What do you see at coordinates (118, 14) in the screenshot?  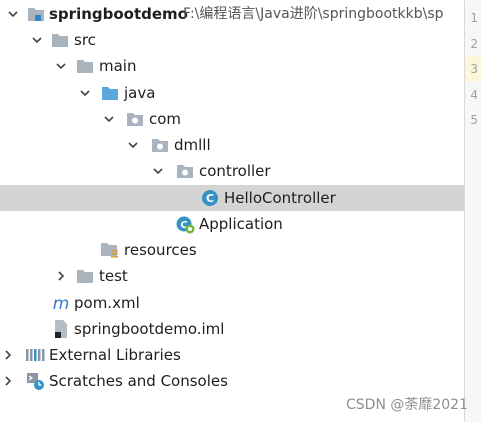 I see `project-name-label: springbootdemo` at bounding box center [118, 14].